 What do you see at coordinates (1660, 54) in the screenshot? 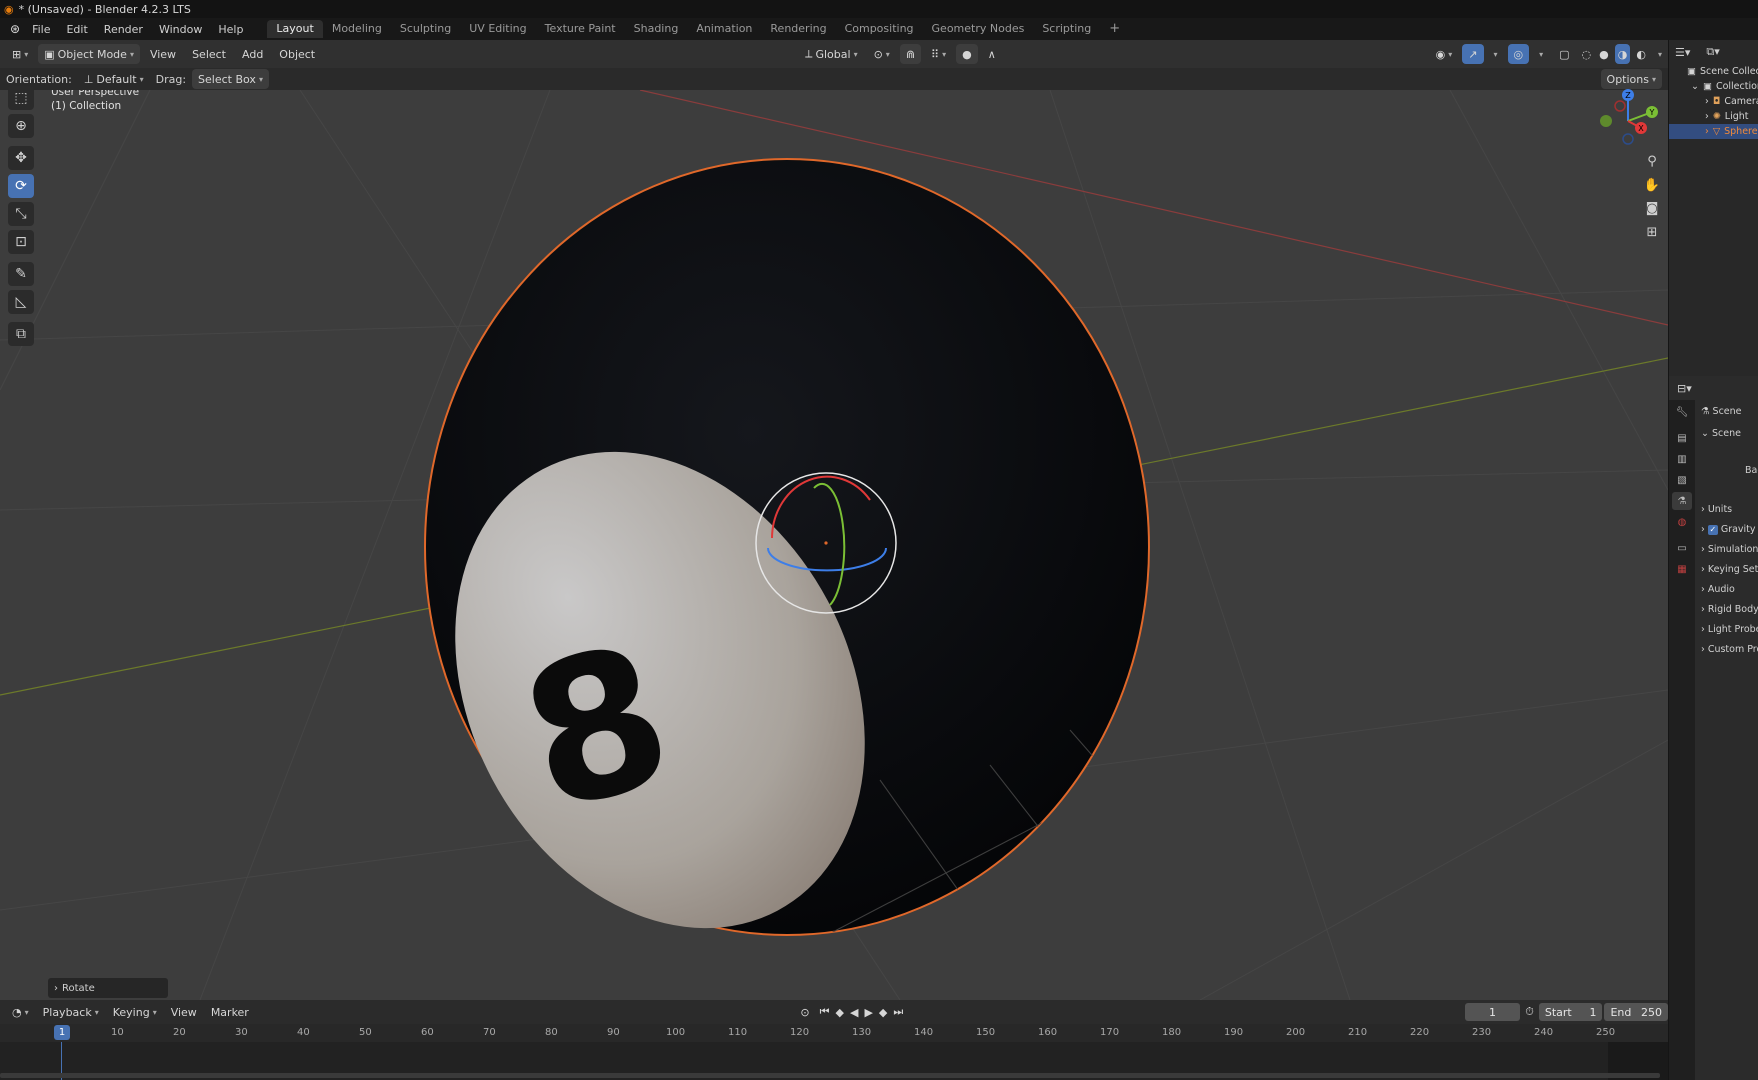
I see `shading-dropdown: ▾` at bounding box center [1660, 54].